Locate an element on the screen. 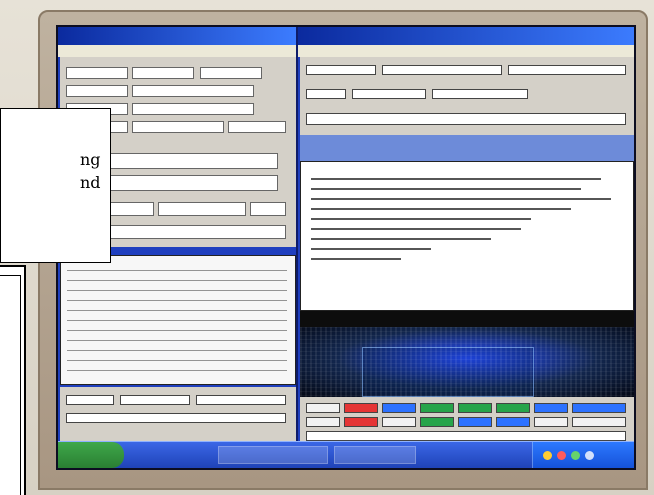 Image resolution: width=654 pixels, height=495 pixels. overlay-text-line-2: nd is located at coordinates (90, 182).